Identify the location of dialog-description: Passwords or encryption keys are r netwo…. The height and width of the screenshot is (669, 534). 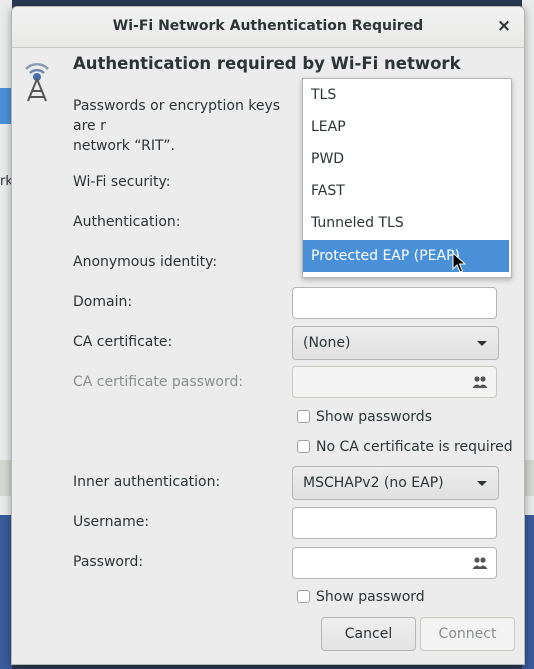
(180, 126).